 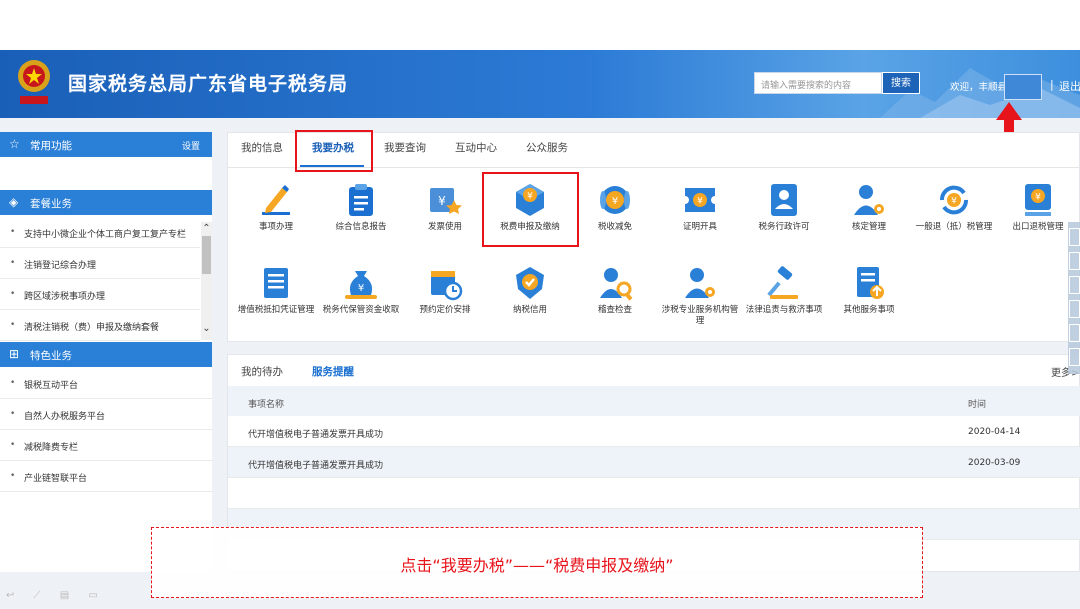 I want to click on refund-cycle-icon: ¥, so click(x=954, y=200).